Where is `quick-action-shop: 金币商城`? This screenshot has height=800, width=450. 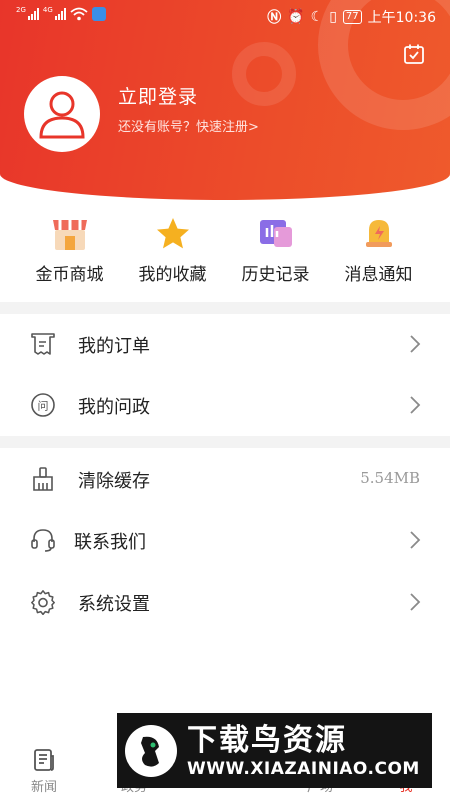
quick-action-shop: 金币商城 is located at coordinates (69, 254).